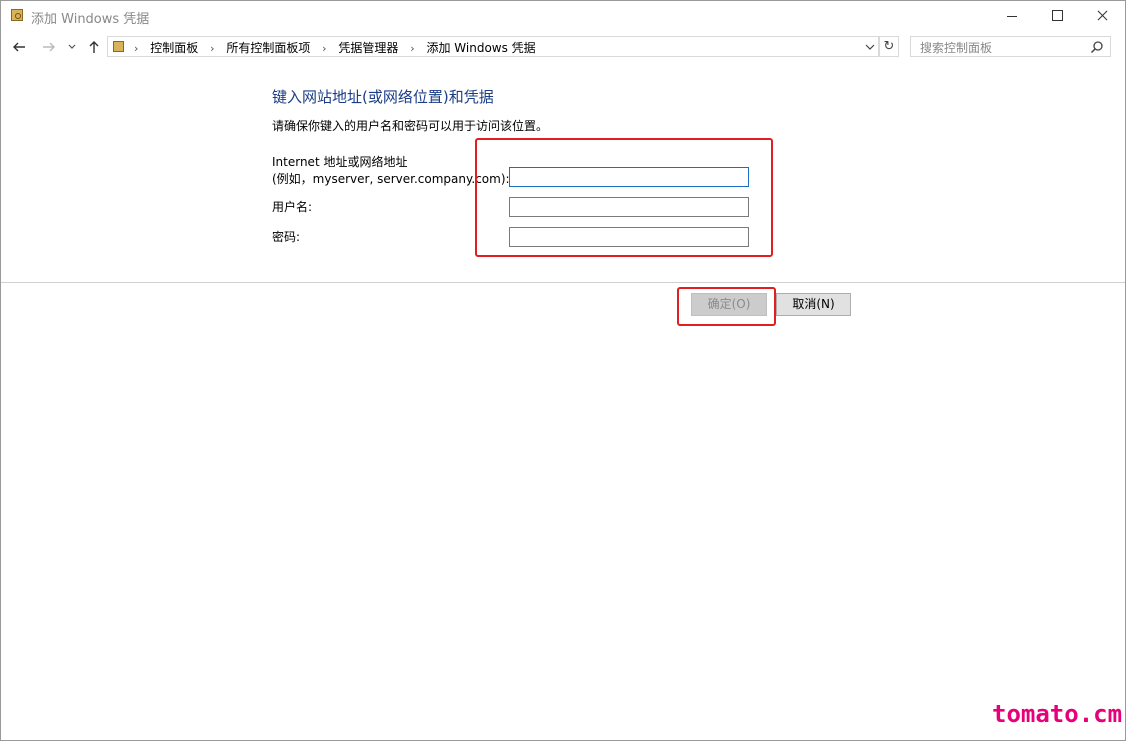  I want to click on back-button, so click(19, 47).